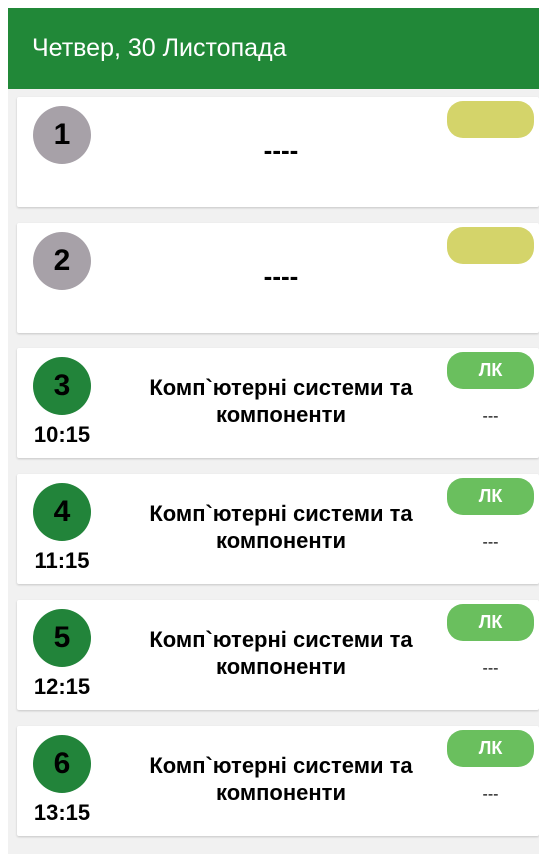  What do you see at coordinates (62, 512) in the screenshot?
I see `lesson-number-badge: 4` at bounding box center [62, 512].